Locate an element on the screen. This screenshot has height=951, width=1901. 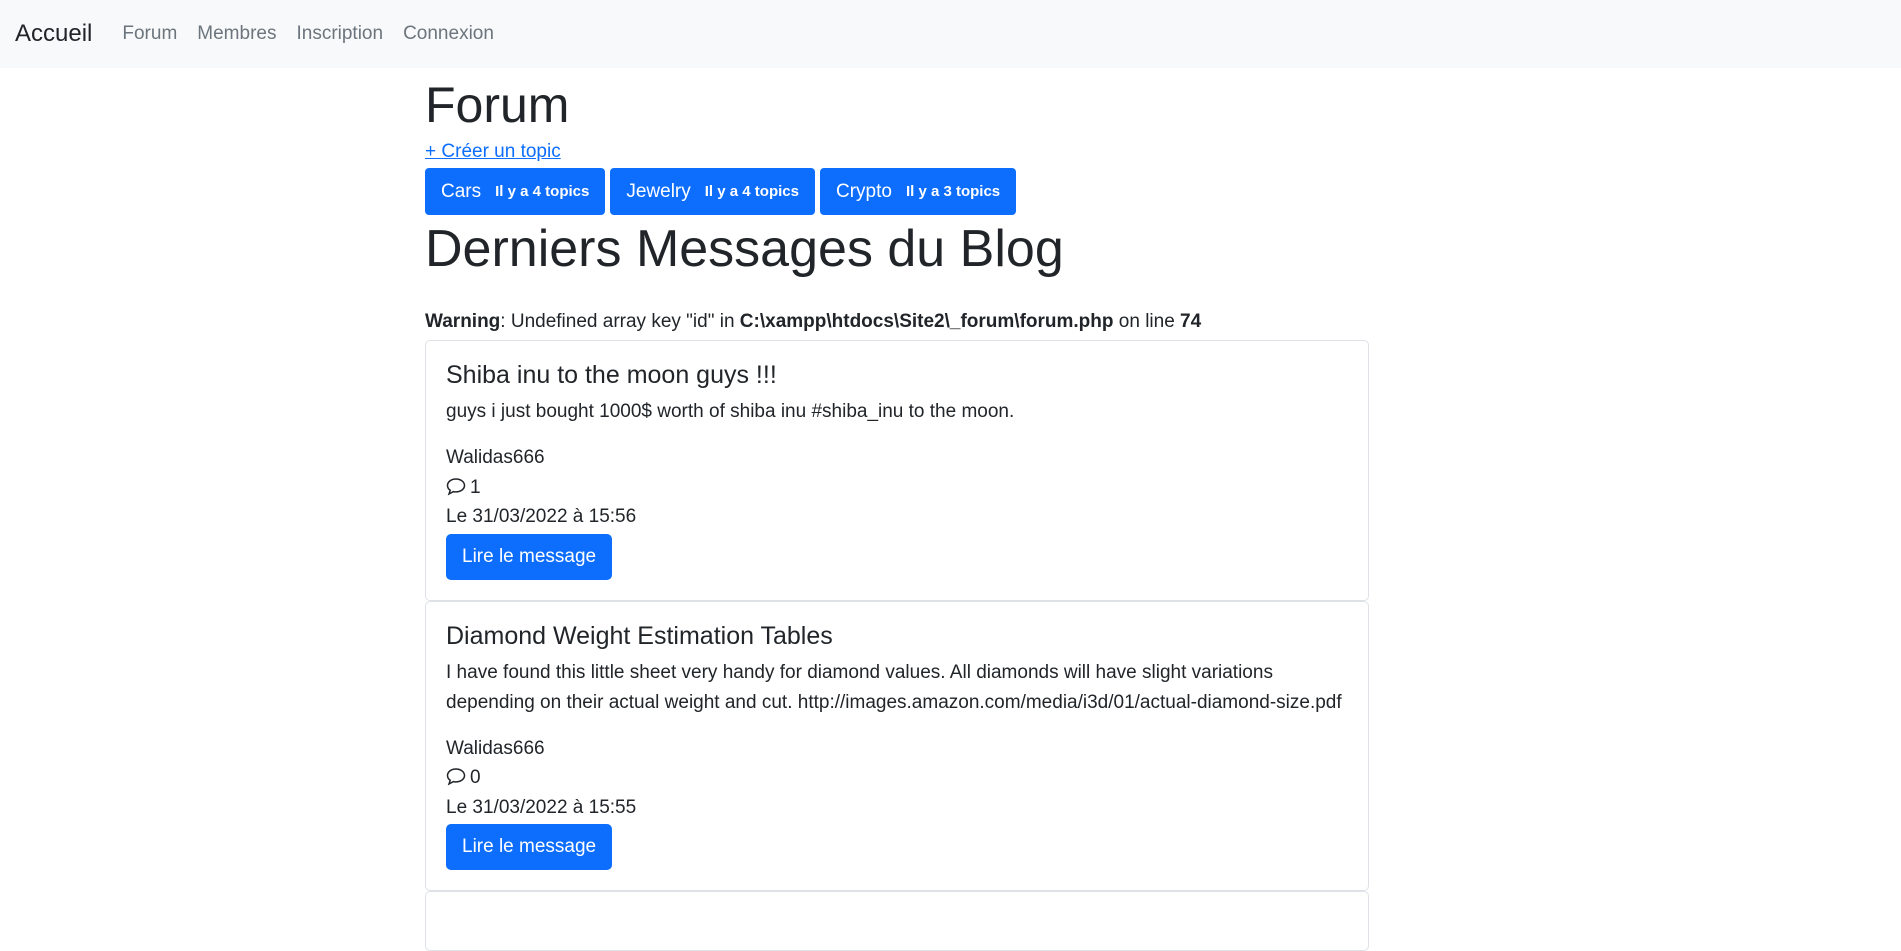
nav-link-forum: Forum is located at coordinates (149, 34).